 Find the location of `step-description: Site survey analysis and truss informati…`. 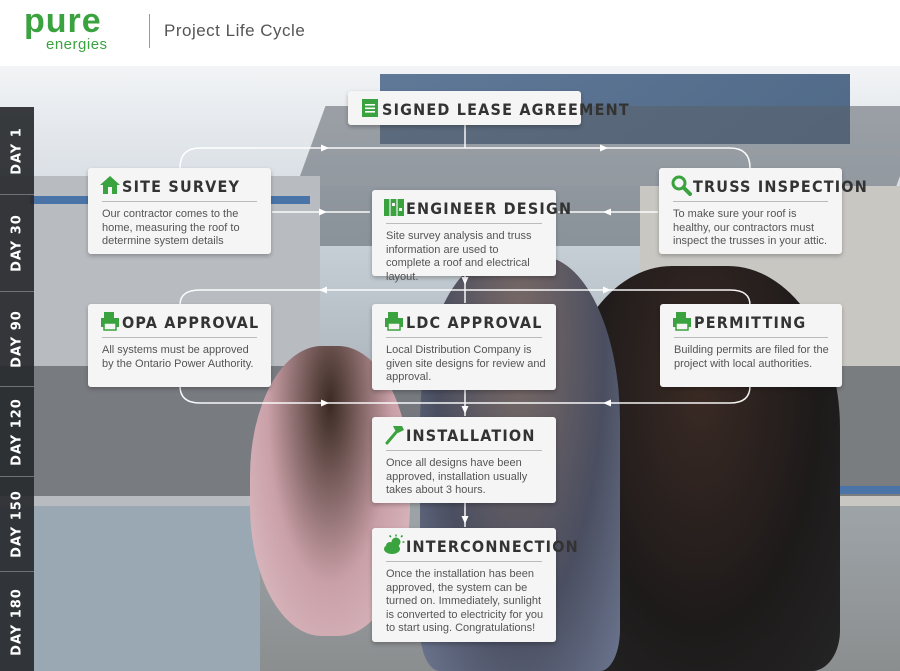

step-description: Site survey analysis and truss informati… is located at coordinates (459, 256).